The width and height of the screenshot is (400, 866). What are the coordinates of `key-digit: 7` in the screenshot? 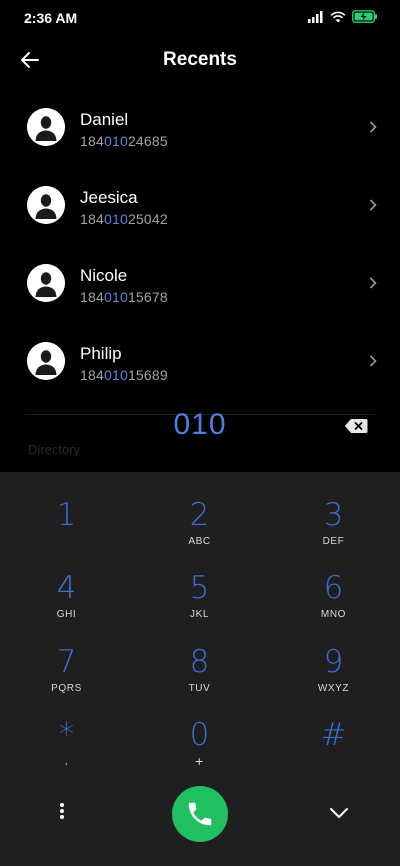 It's located at (66, 662).